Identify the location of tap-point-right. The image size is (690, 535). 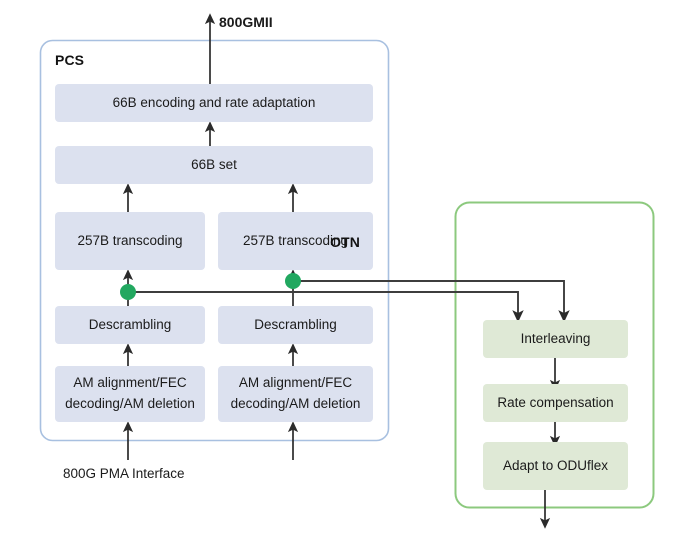
(293, 281).